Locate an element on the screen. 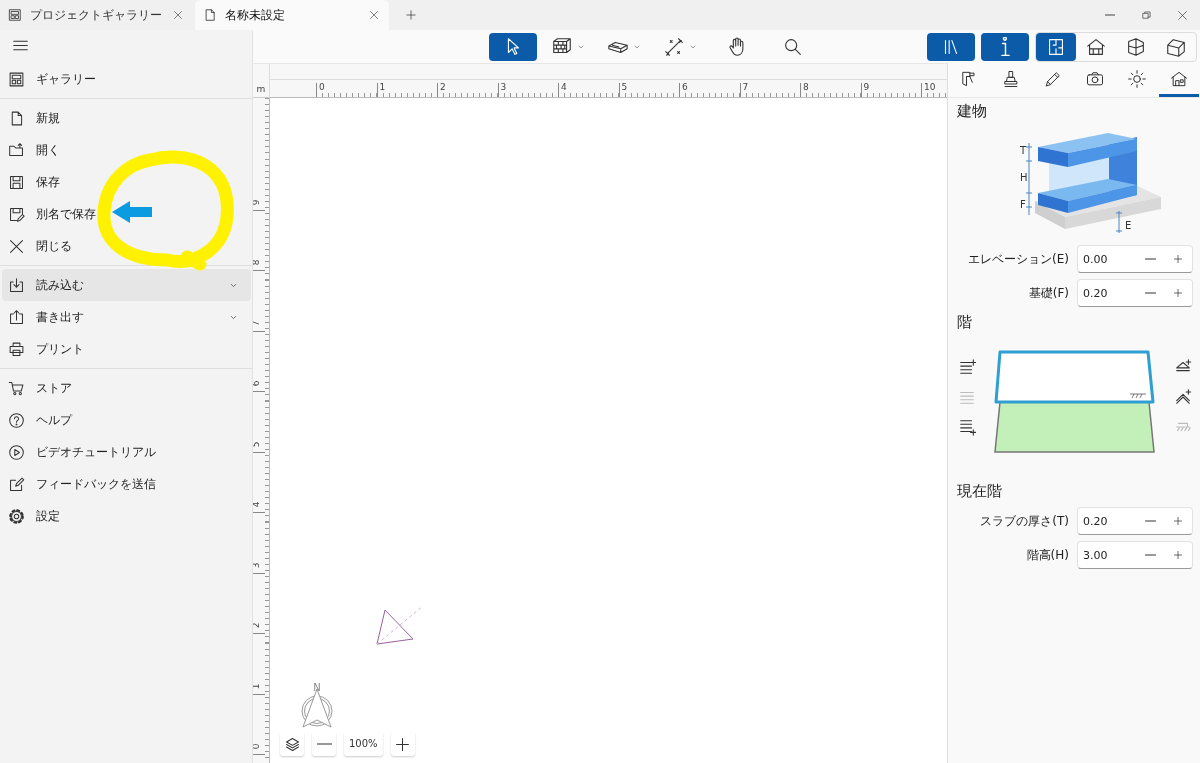  ruler-label: 10 is located at coordinates (929, 87).